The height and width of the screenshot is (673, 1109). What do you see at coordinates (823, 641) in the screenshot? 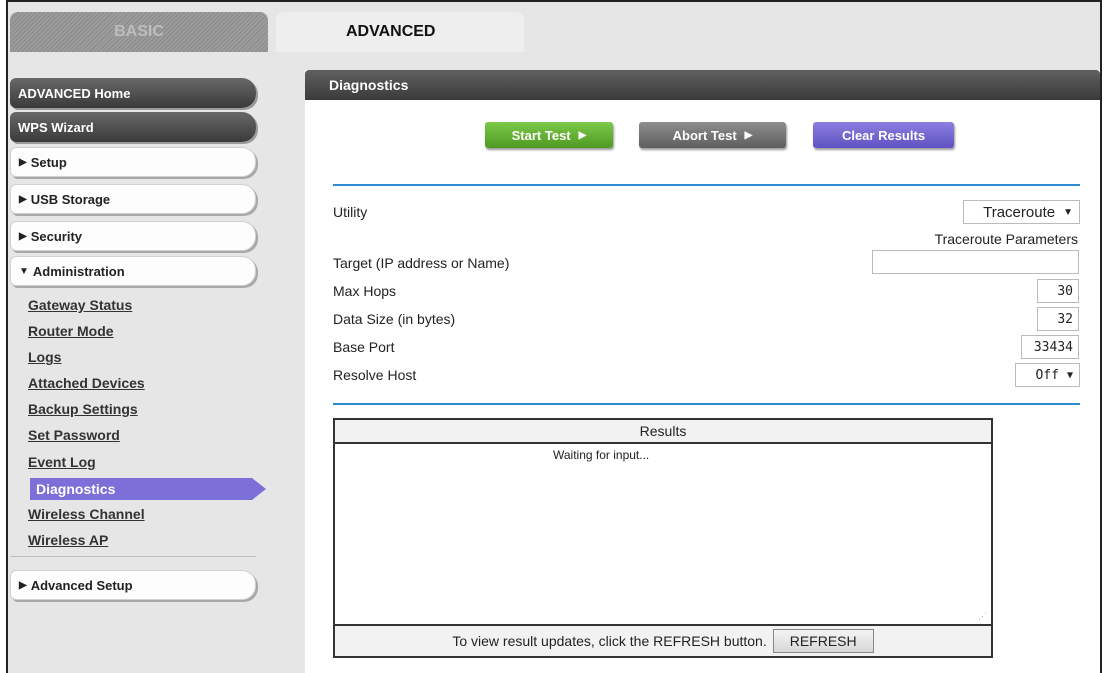
I see `refresh-button: REFRESH` at bounding box center [823, 641].